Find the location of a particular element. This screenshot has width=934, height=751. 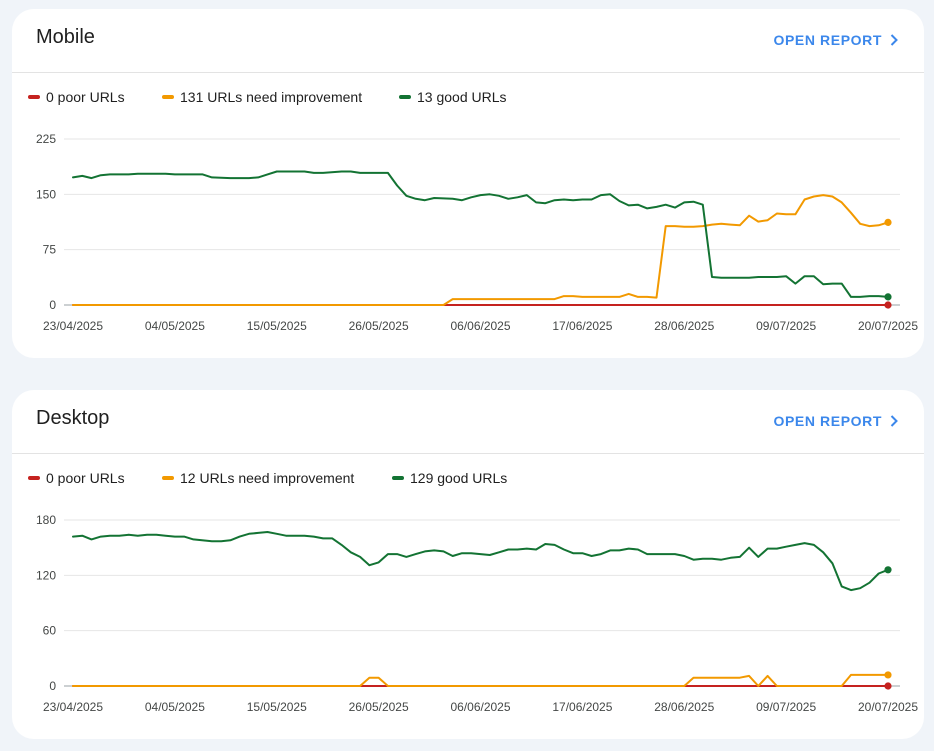

legend-item-good: 13 good URLs is located at coordinates (453, 97).